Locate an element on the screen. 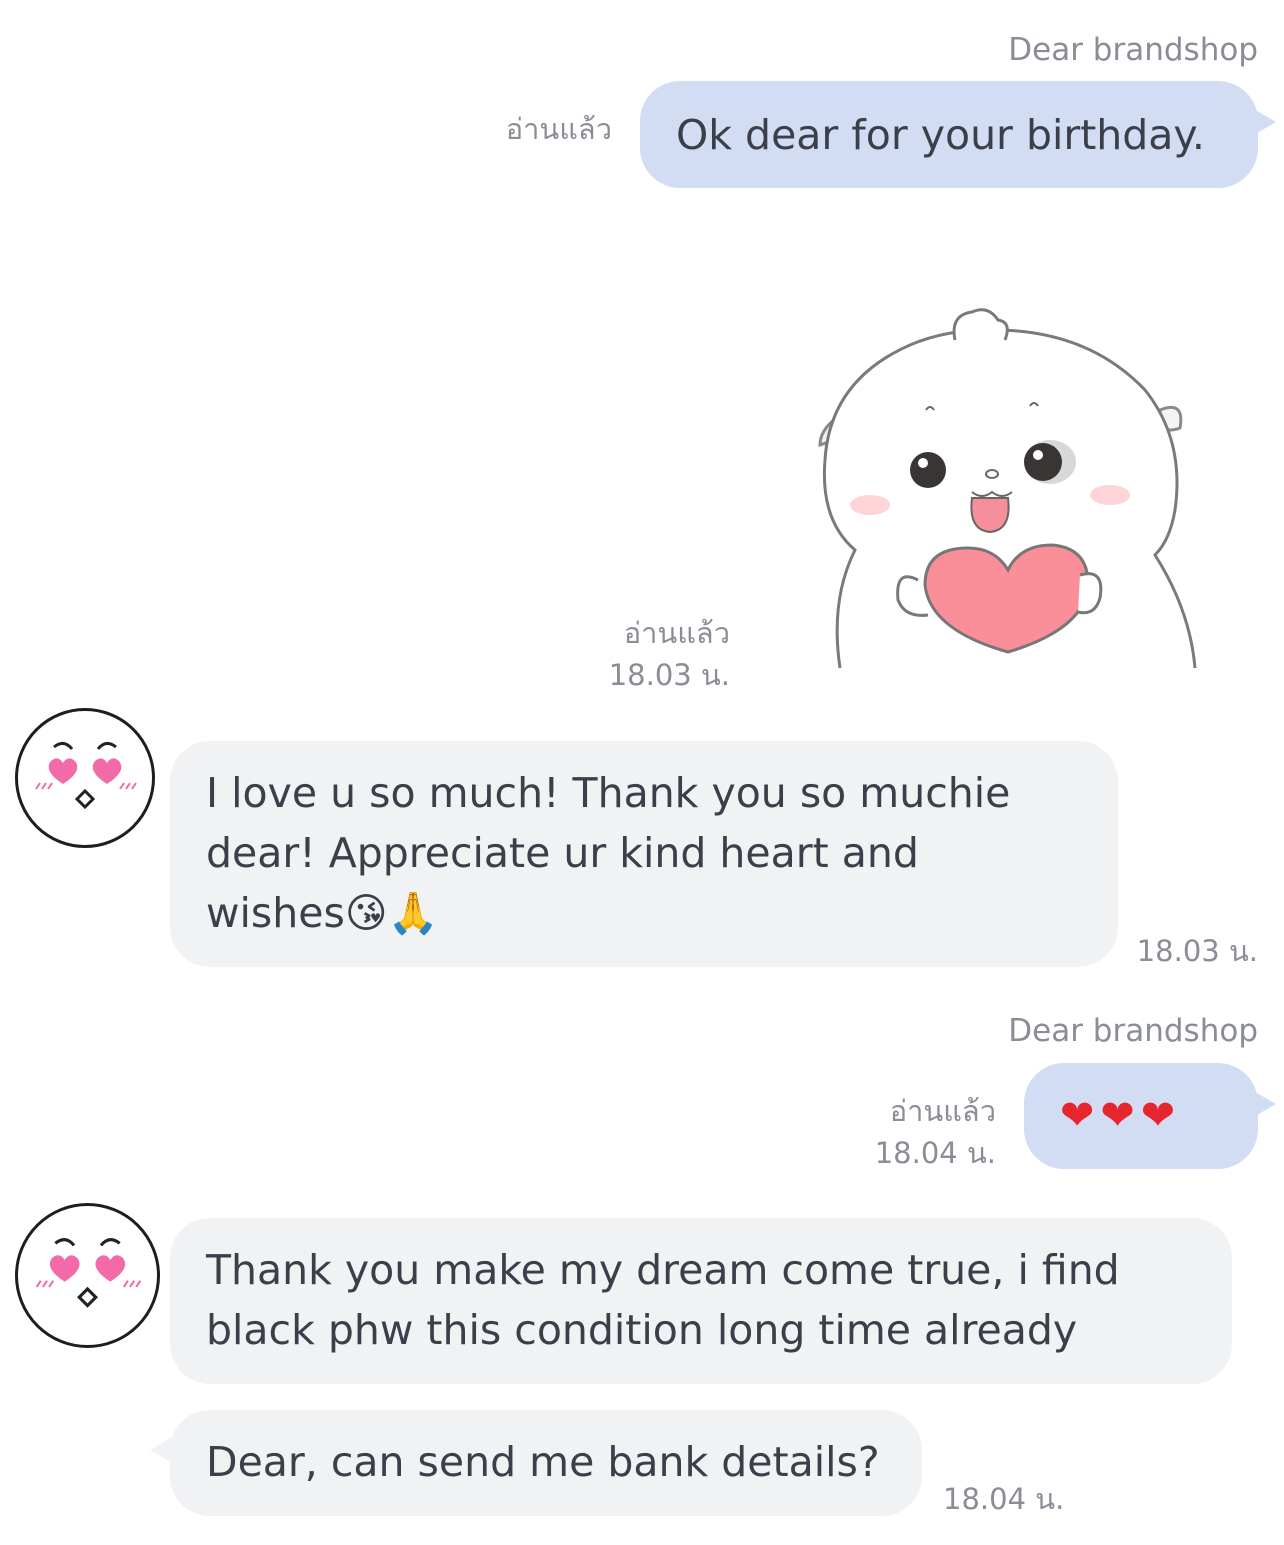 The image size is (1284, 1545). hair-tuft is located at coordinates (980, 324).